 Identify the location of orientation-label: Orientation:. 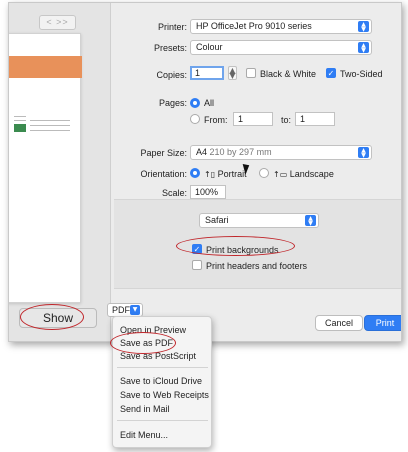
(163, 174).